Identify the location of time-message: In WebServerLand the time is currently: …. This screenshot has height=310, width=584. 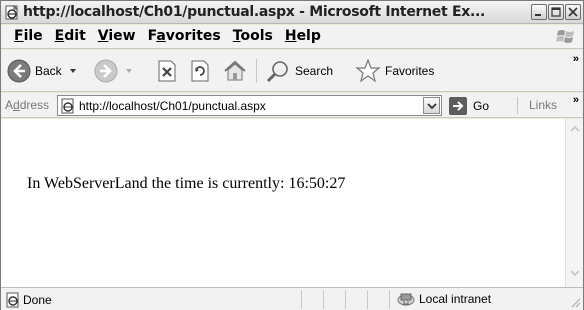
(186, 183).